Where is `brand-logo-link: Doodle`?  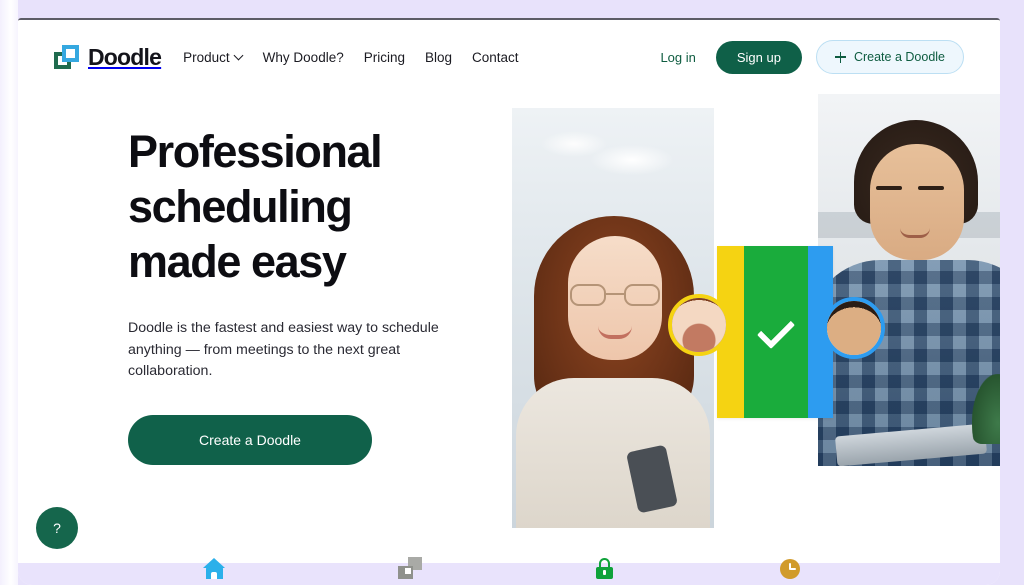
brand-logo-link: Doodle is located at coordinates (108, 57).